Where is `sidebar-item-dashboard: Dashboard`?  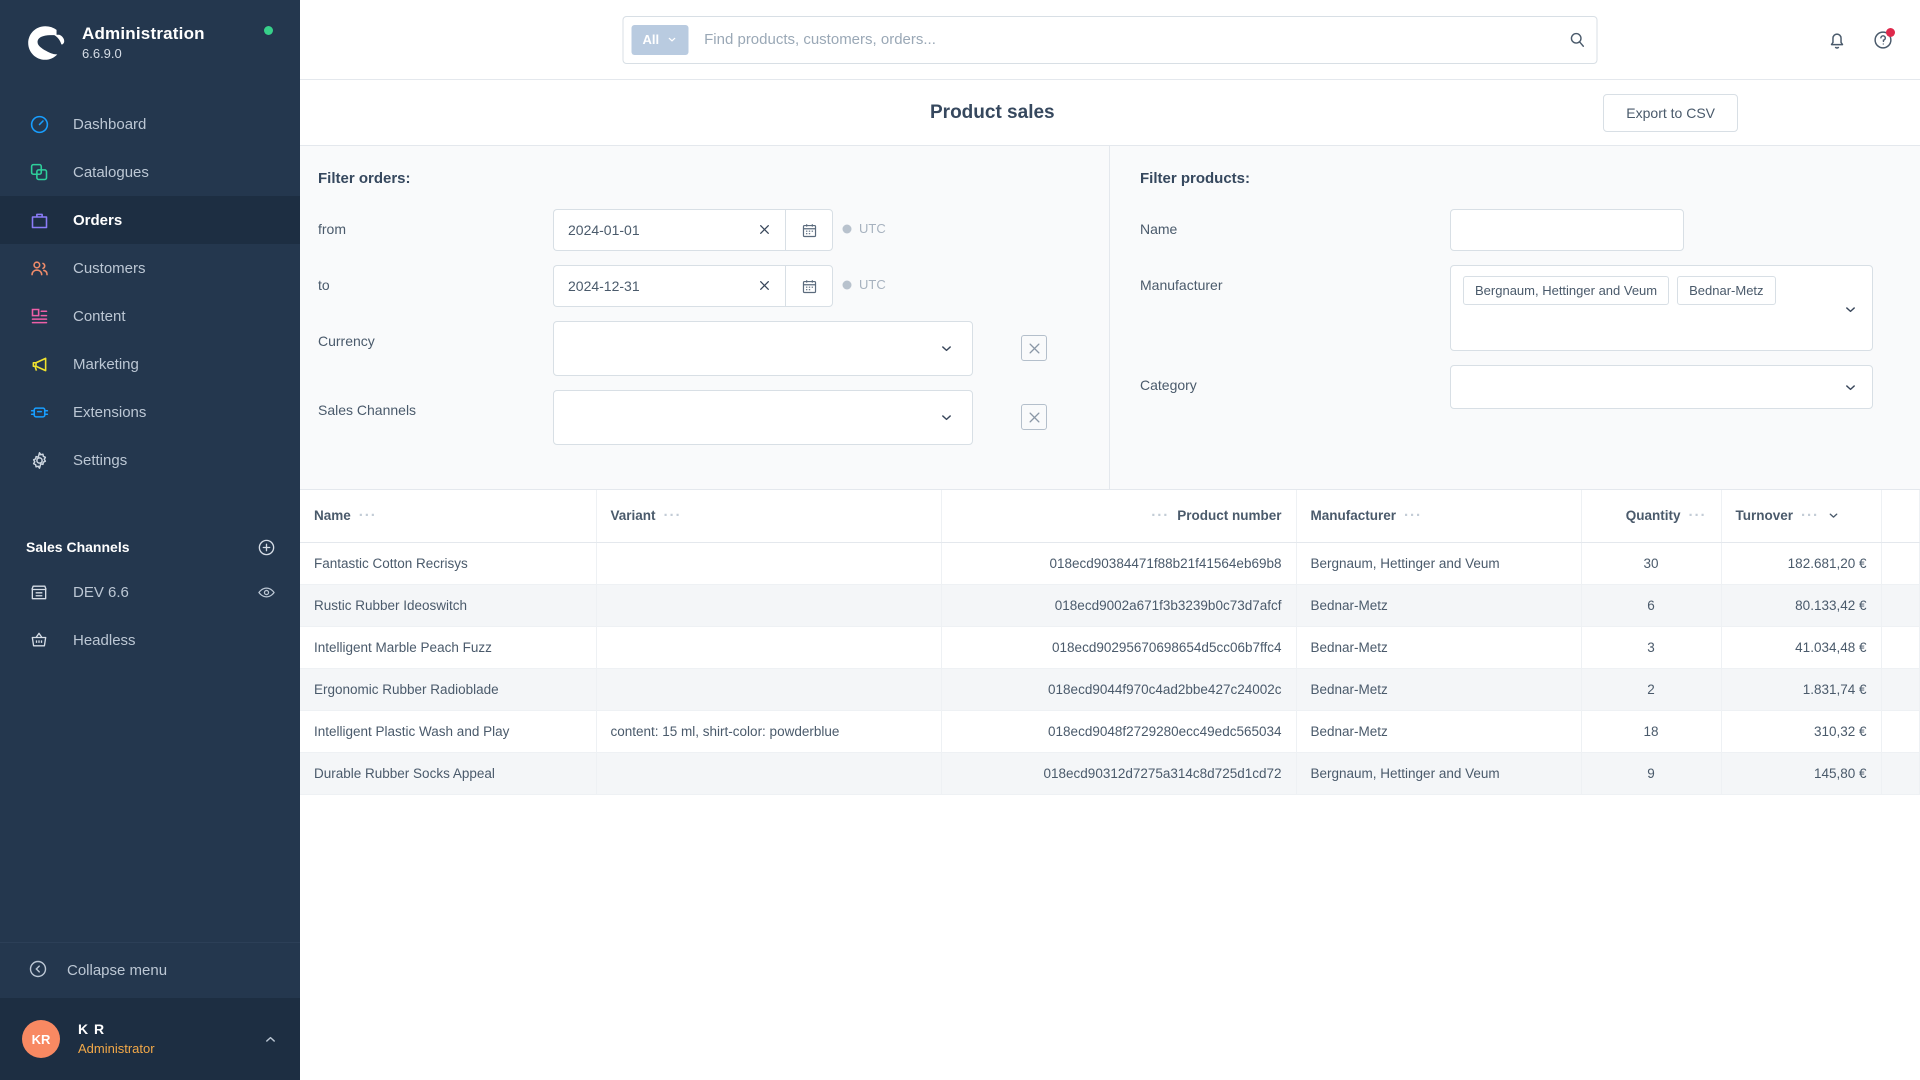 sidebar-item-dashboard: Dashboard is located at coordinates (150, 124).